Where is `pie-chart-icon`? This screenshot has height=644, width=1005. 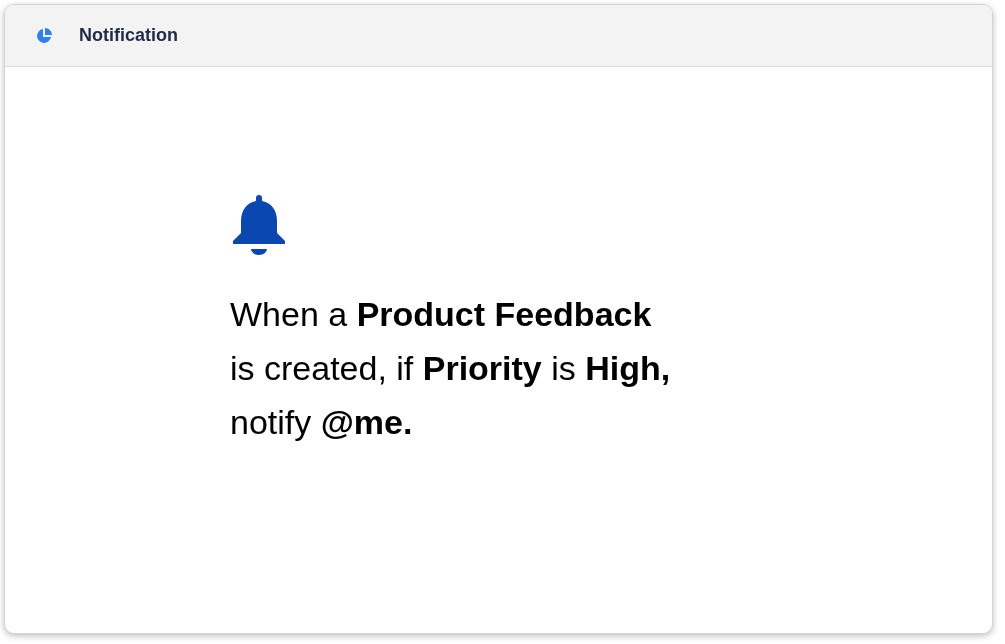 pie-chart-icon is located at coordinates (44, 35).